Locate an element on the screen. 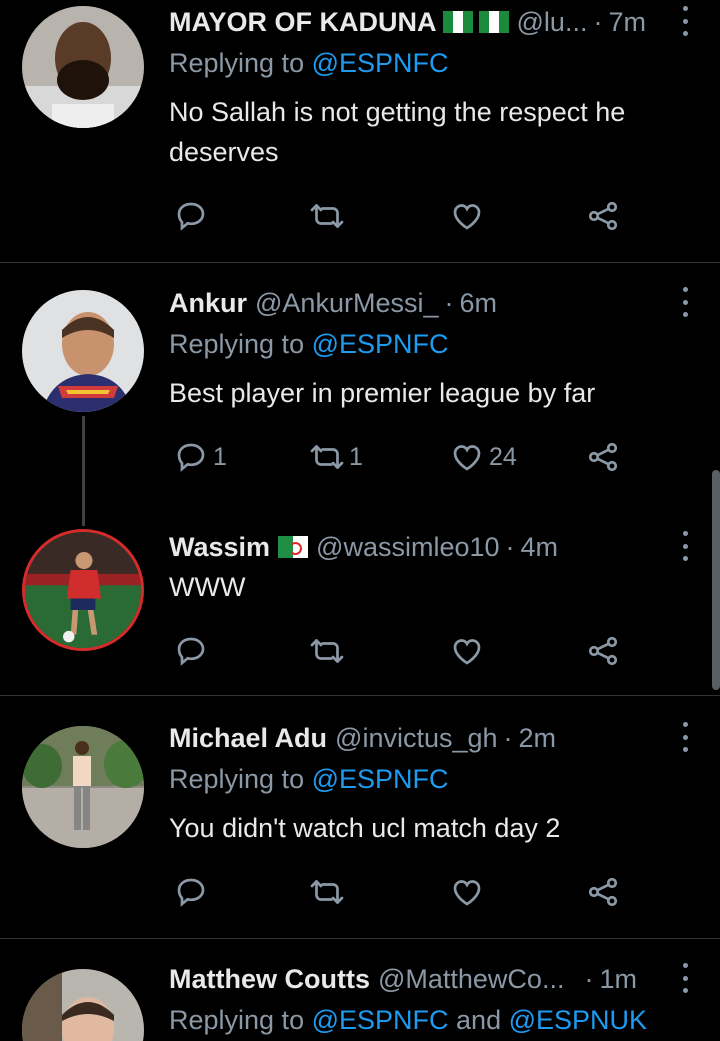 The width and height of the screenshot is (720, 1041). timestamp: 1m is located at coordinates (618, 979).